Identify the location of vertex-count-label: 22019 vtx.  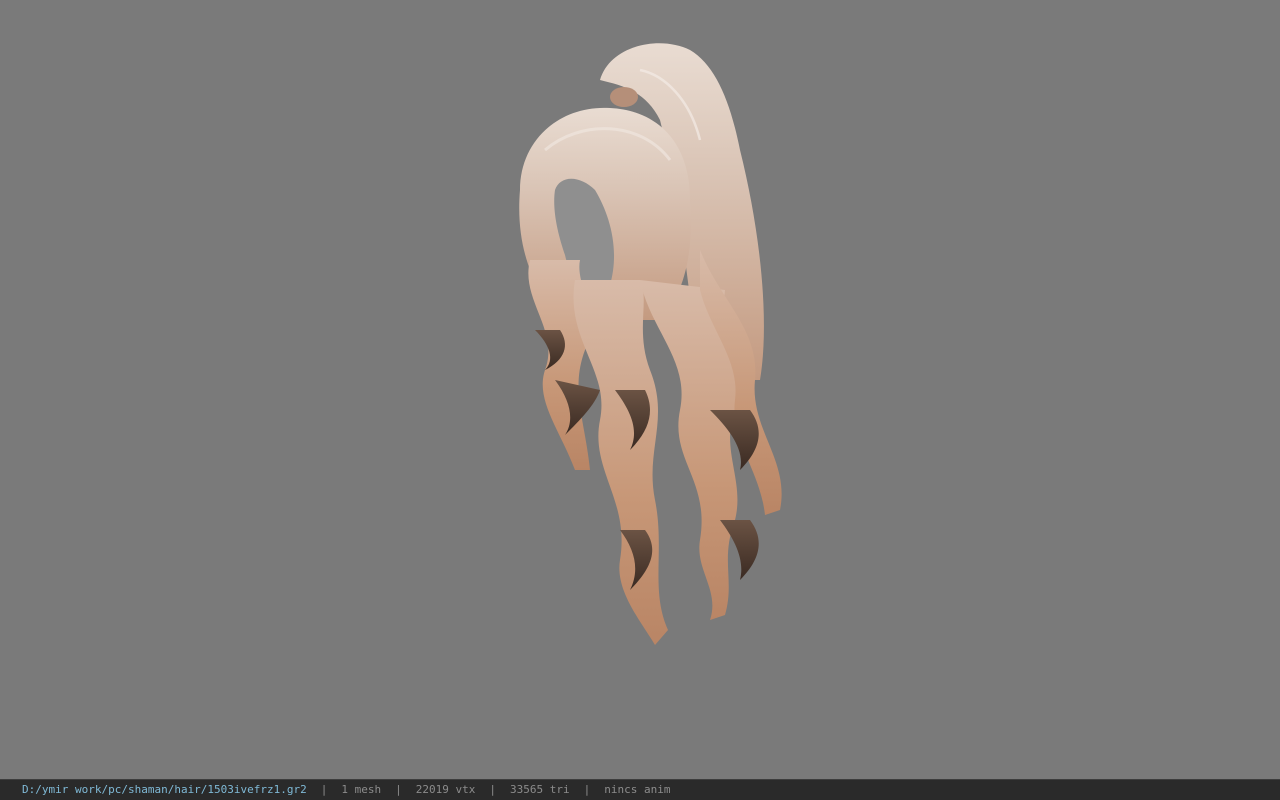
(445, 789).